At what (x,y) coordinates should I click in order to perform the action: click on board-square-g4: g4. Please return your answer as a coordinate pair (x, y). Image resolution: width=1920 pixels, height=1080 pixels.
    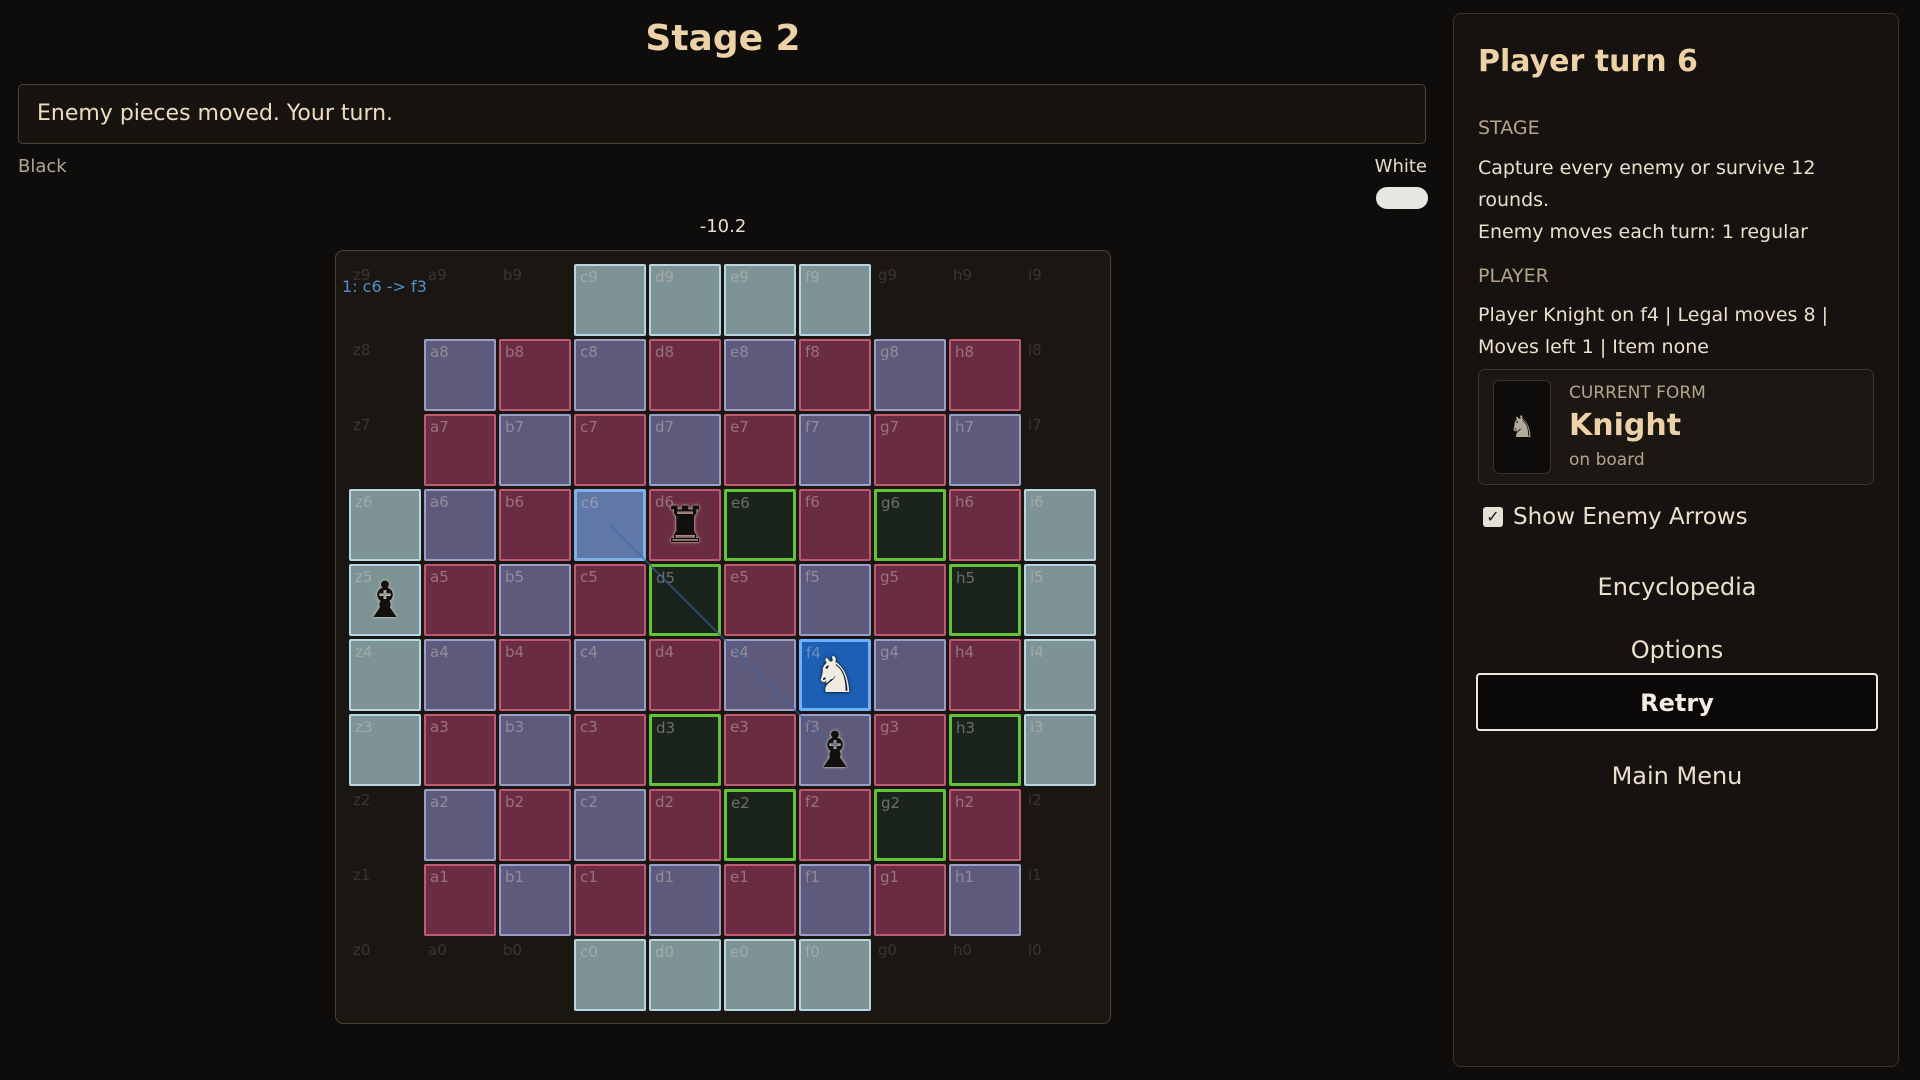
    Looking at the image, I should click on (910, 675).